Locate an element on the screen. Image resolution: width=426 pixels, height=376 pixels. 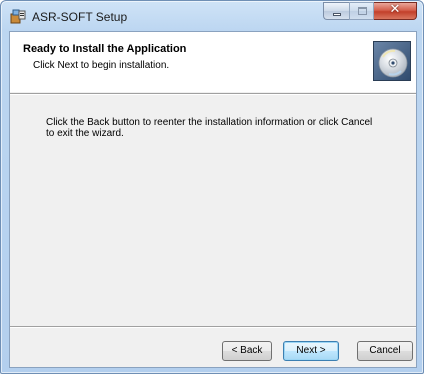
cancel-button: Cancel is located at coordinates (385, 351).